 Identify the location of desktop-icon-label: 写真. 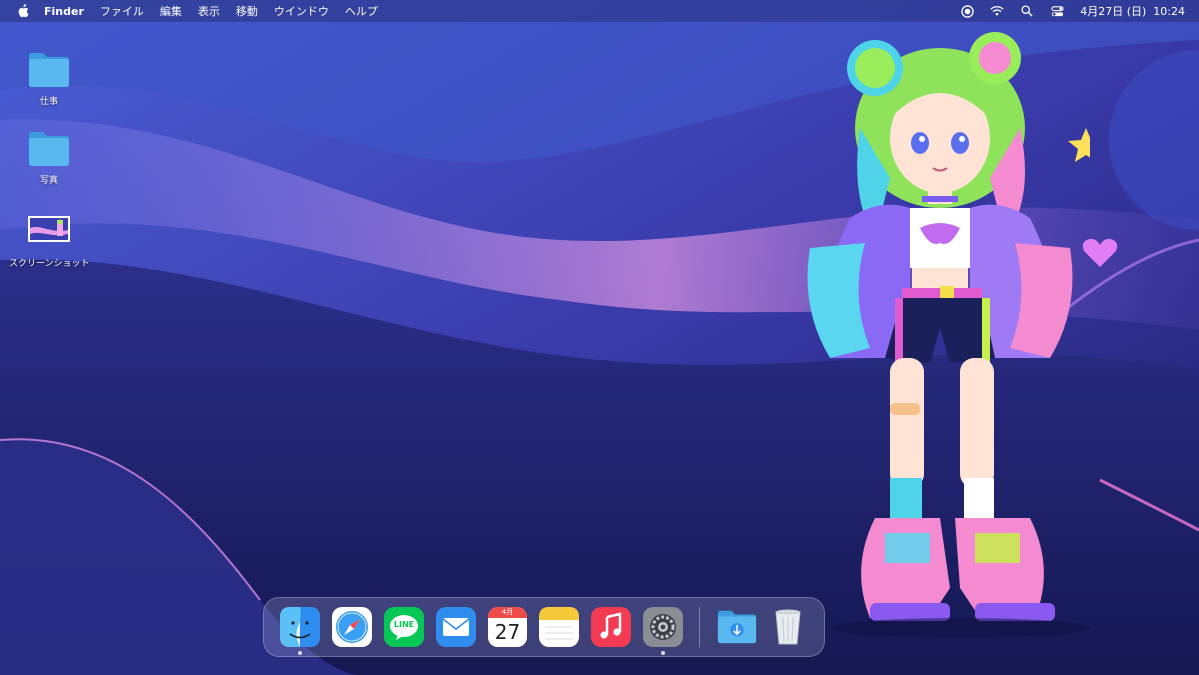
(48, 181).